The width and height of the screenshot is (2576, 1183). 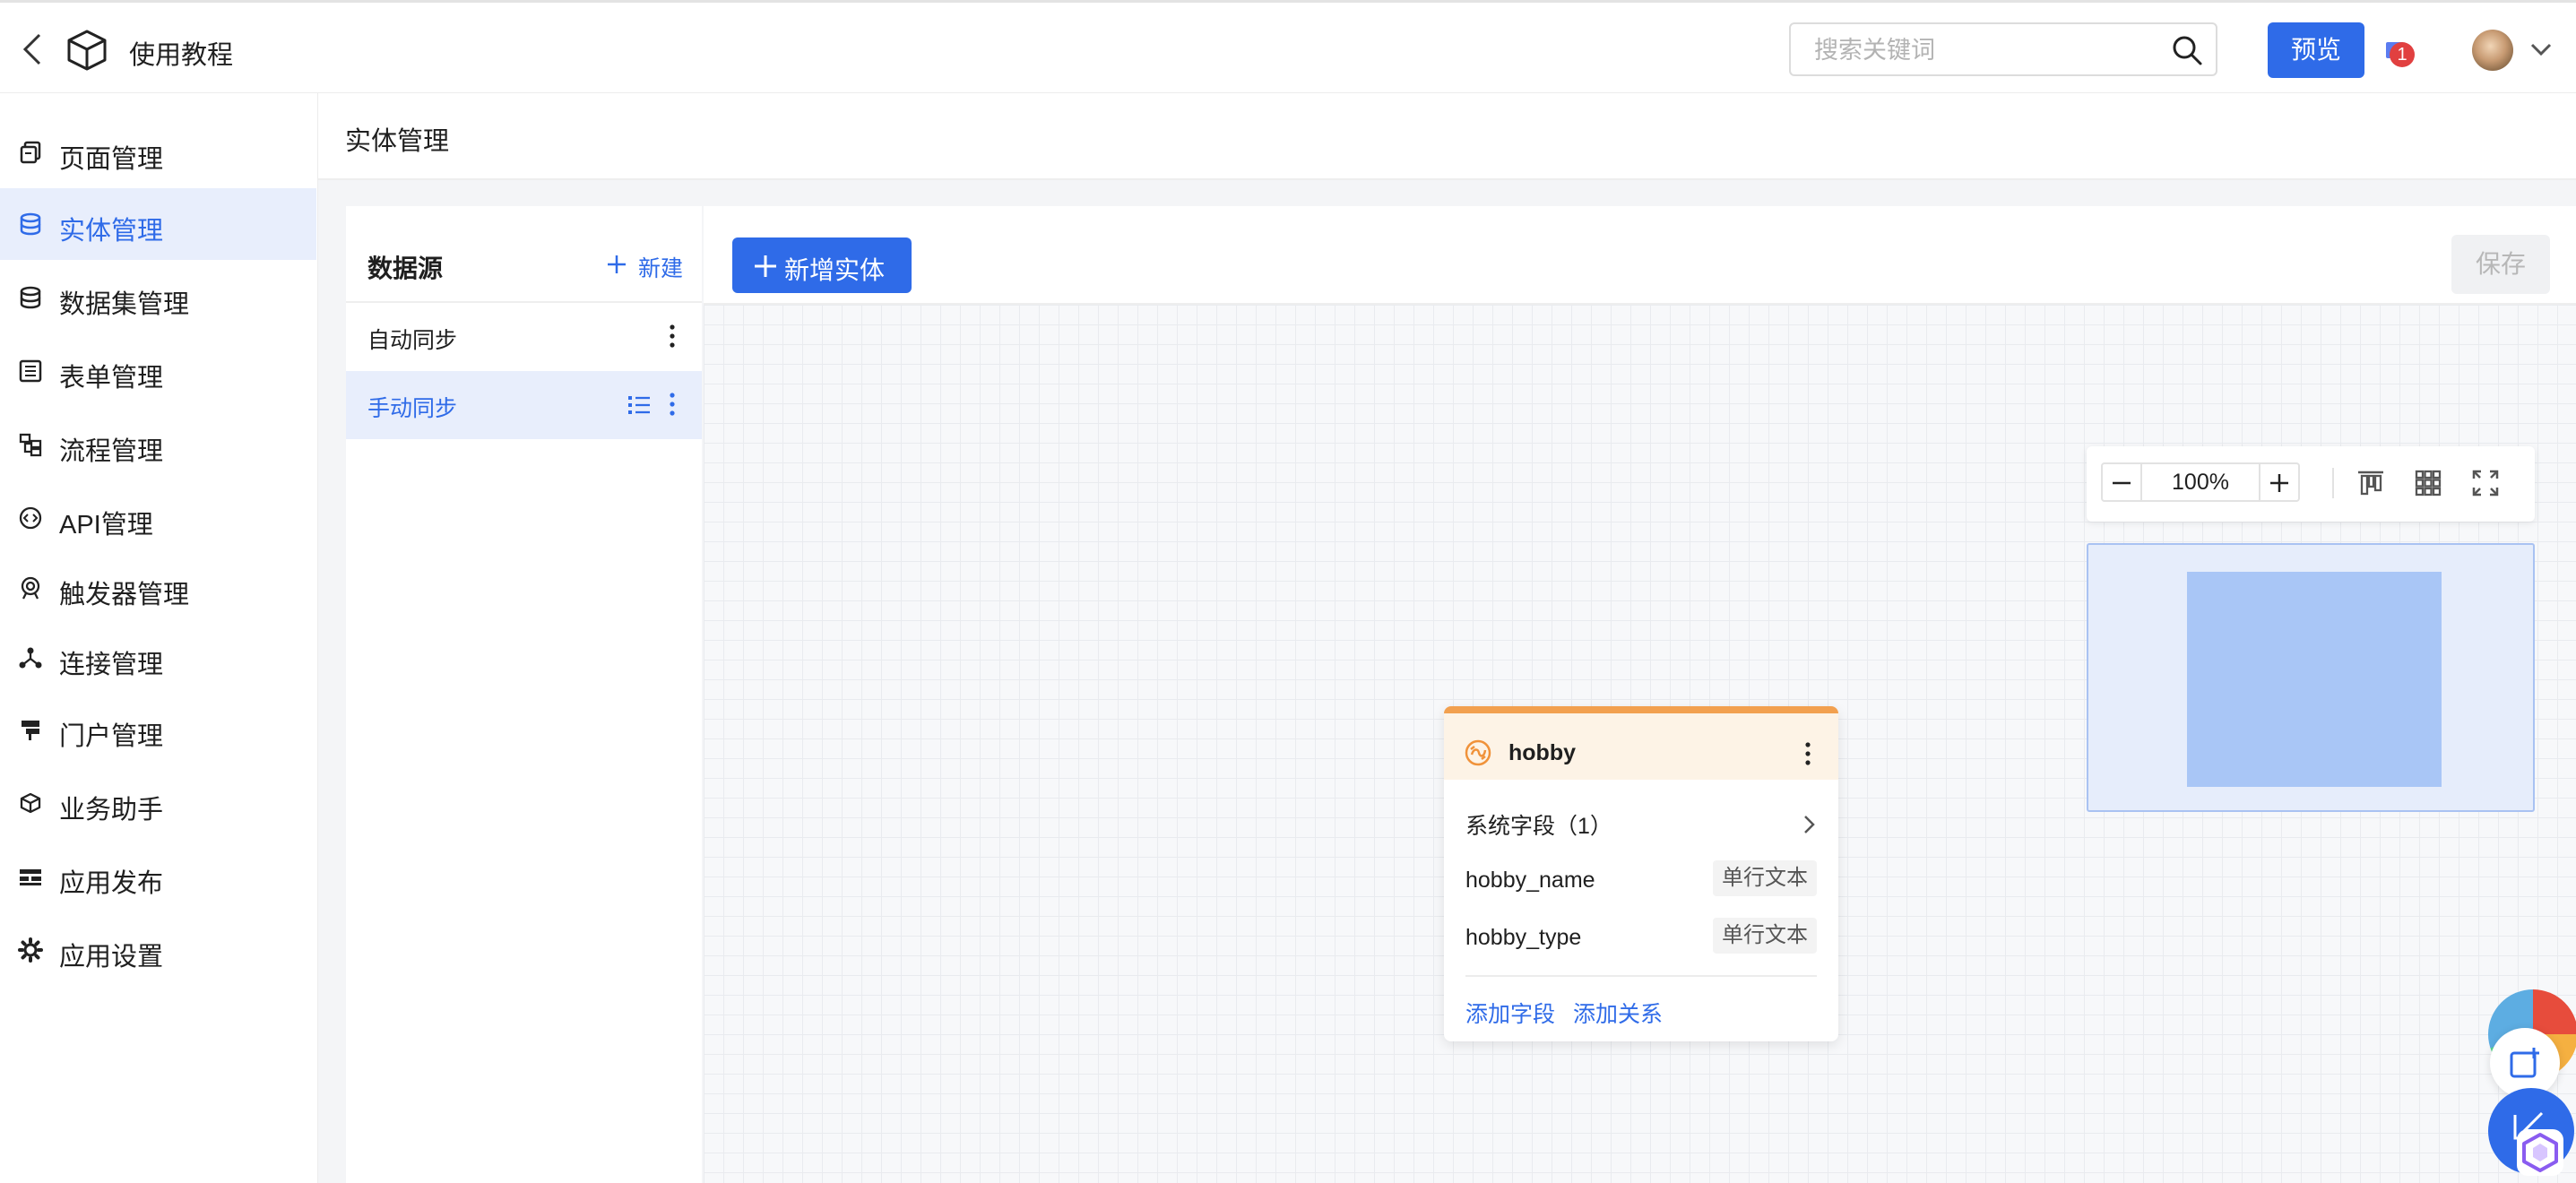 What do you see at coordinates (524, 695) in the screenshot?
I see `datasource-panel: 数据源 新建 自动同步 手动同步` at bounding box center [524, 695].